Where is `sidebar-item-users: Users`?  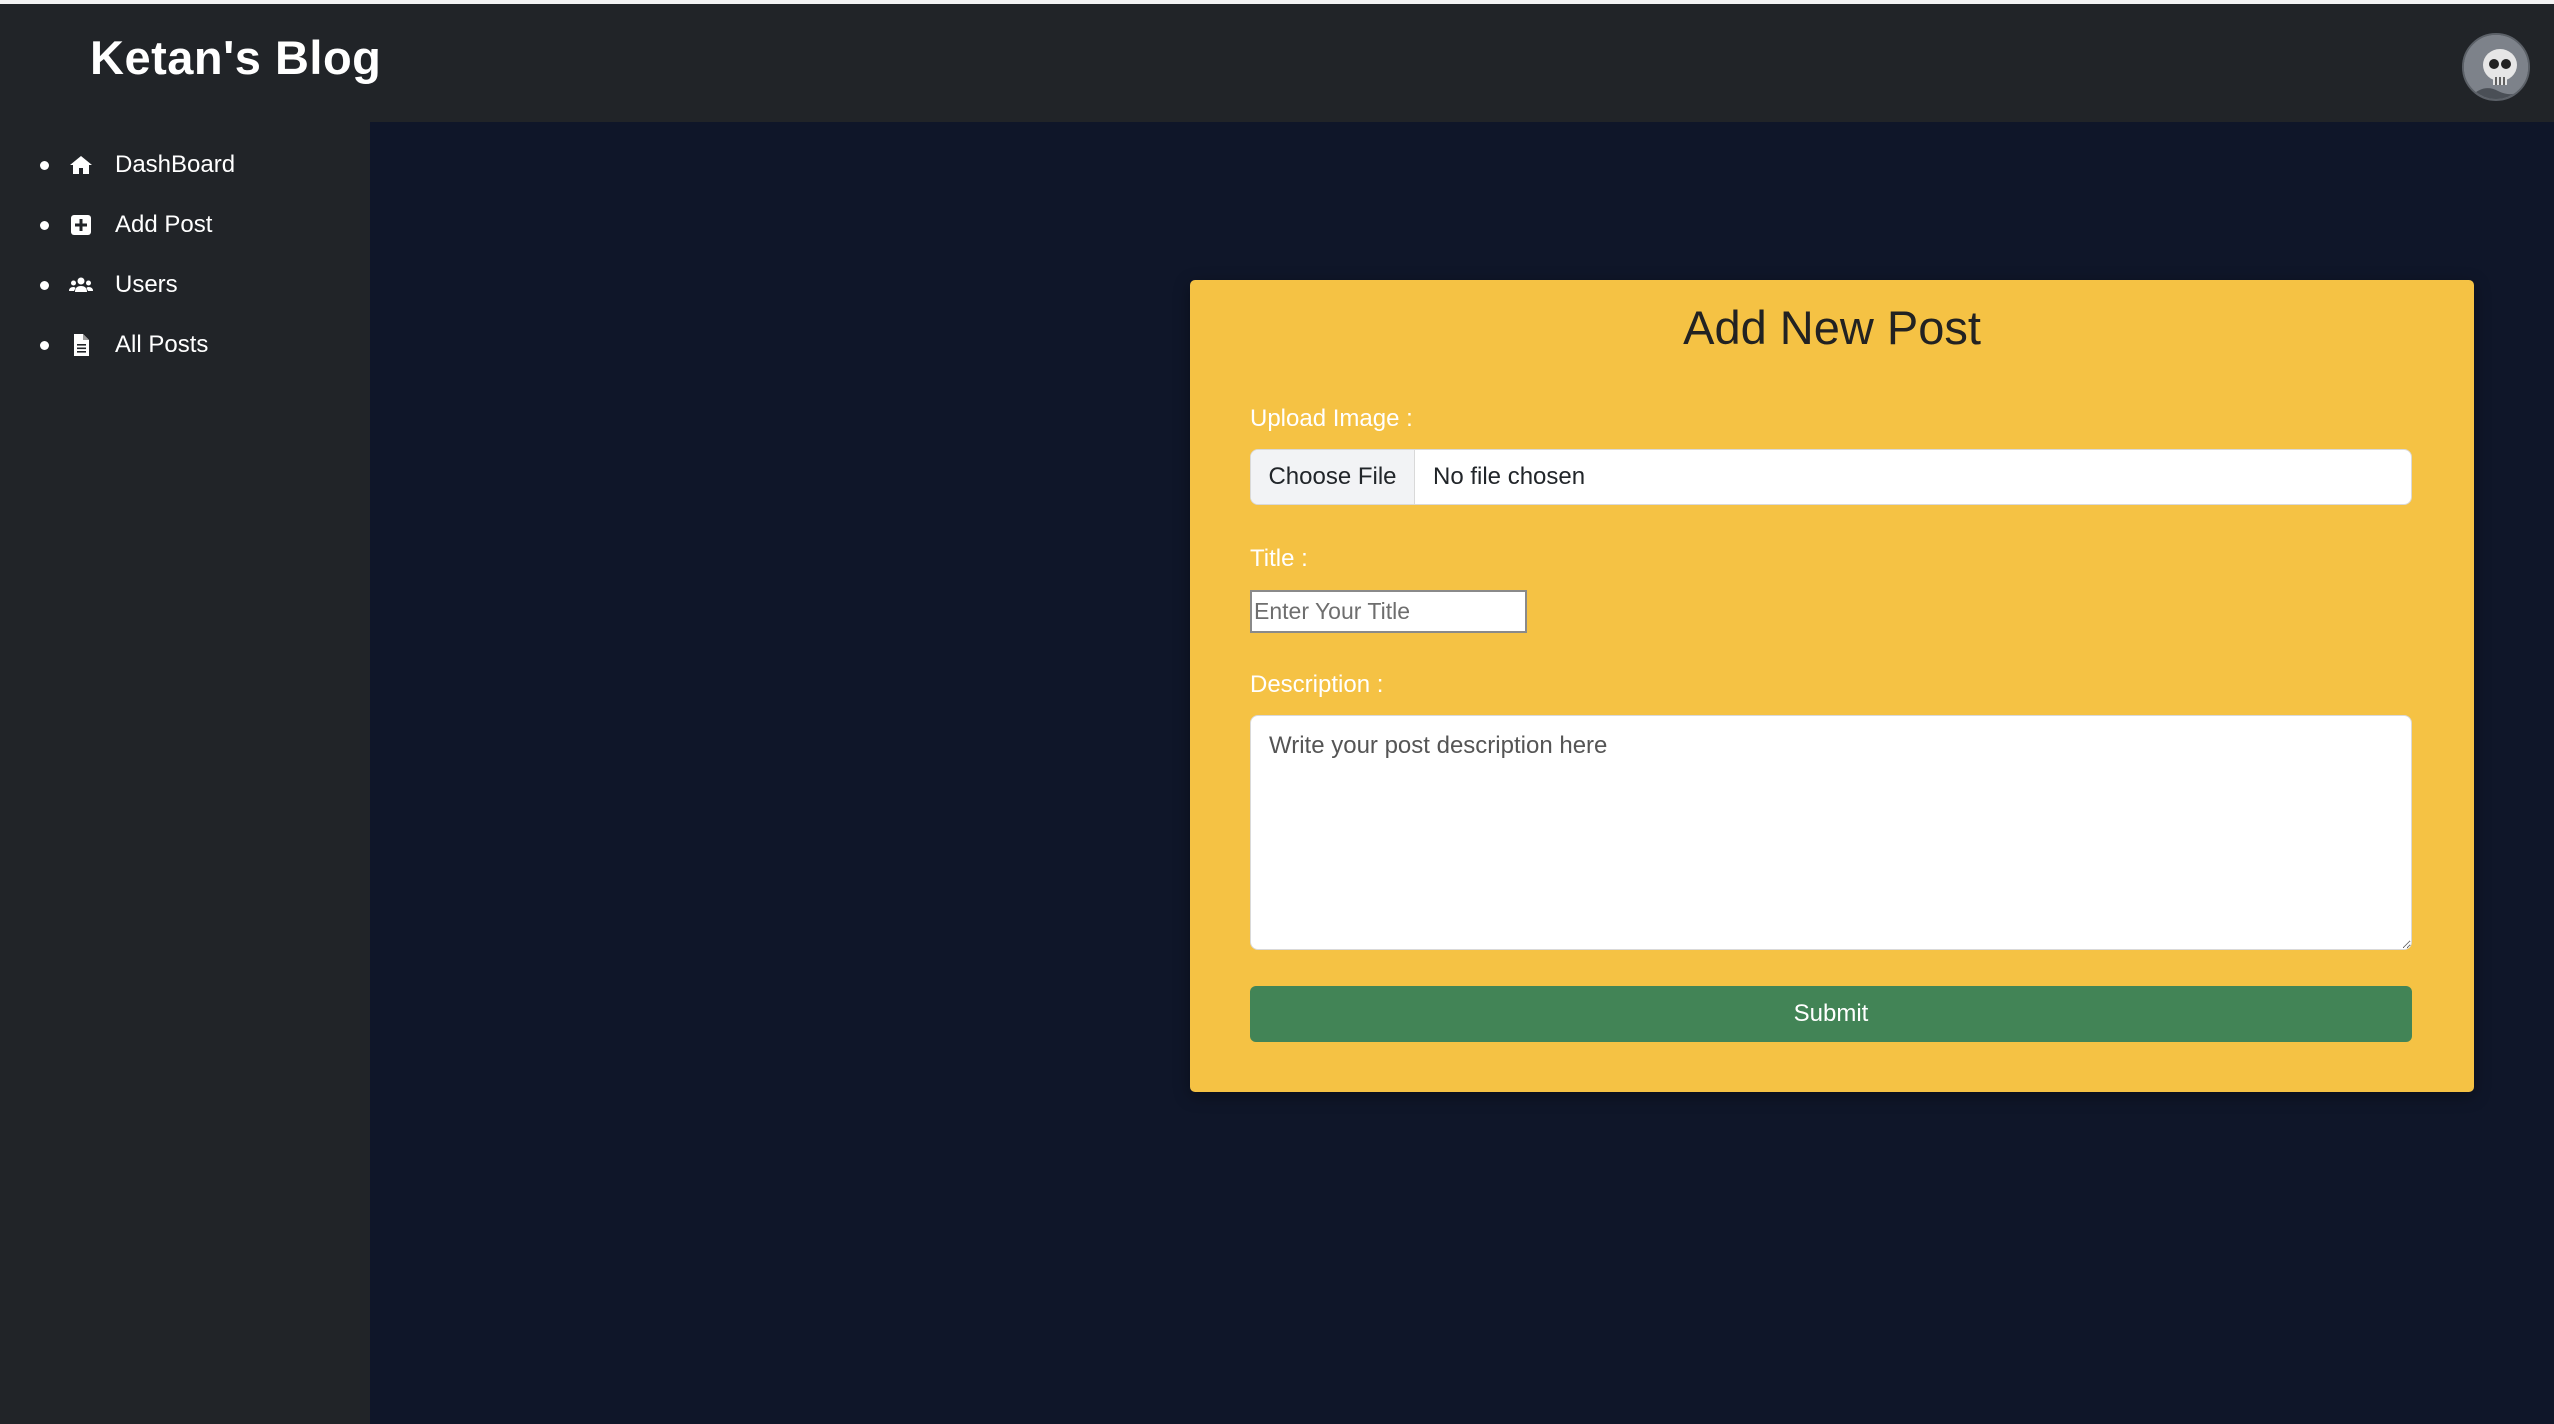
sidebar-item-users: Users is located at coordinates (109, 285).